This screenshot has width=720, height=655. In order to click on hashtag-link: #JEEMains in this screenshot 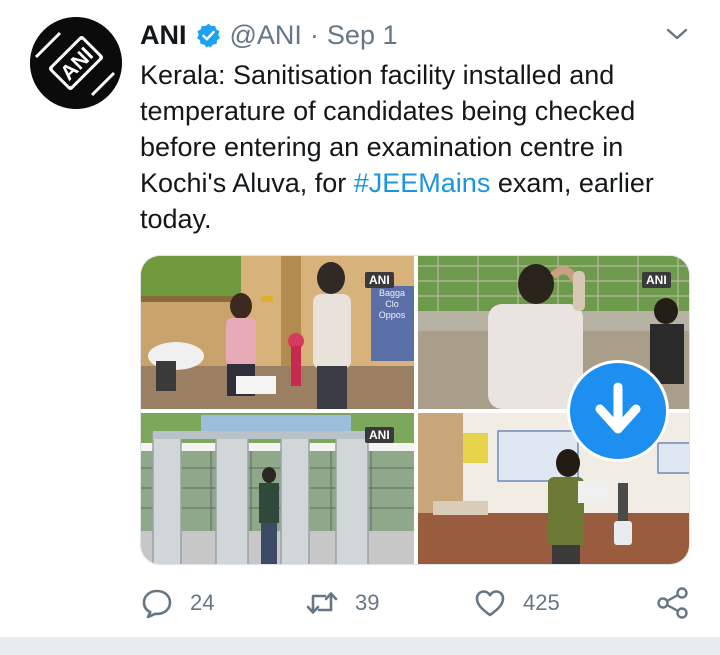, I will do `click(422, 183)`.